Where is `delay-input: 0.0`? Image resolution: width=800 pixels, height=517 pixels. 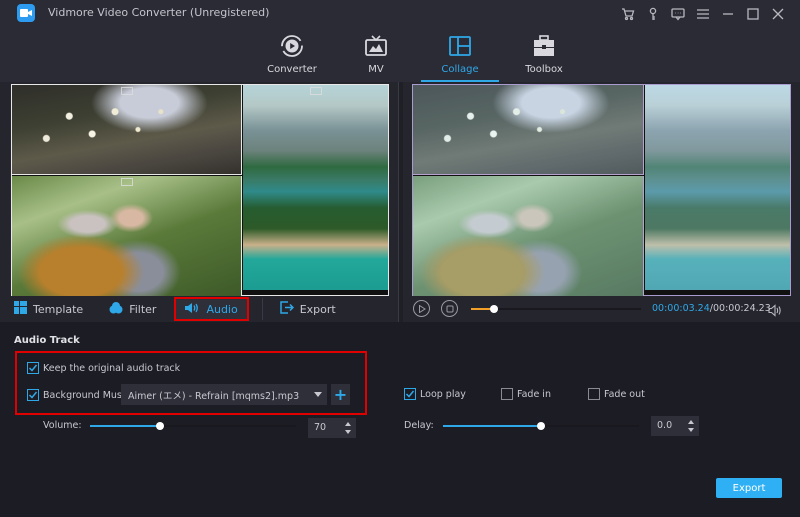
delay-input: 0.0 is located at coordinates (675, 426).